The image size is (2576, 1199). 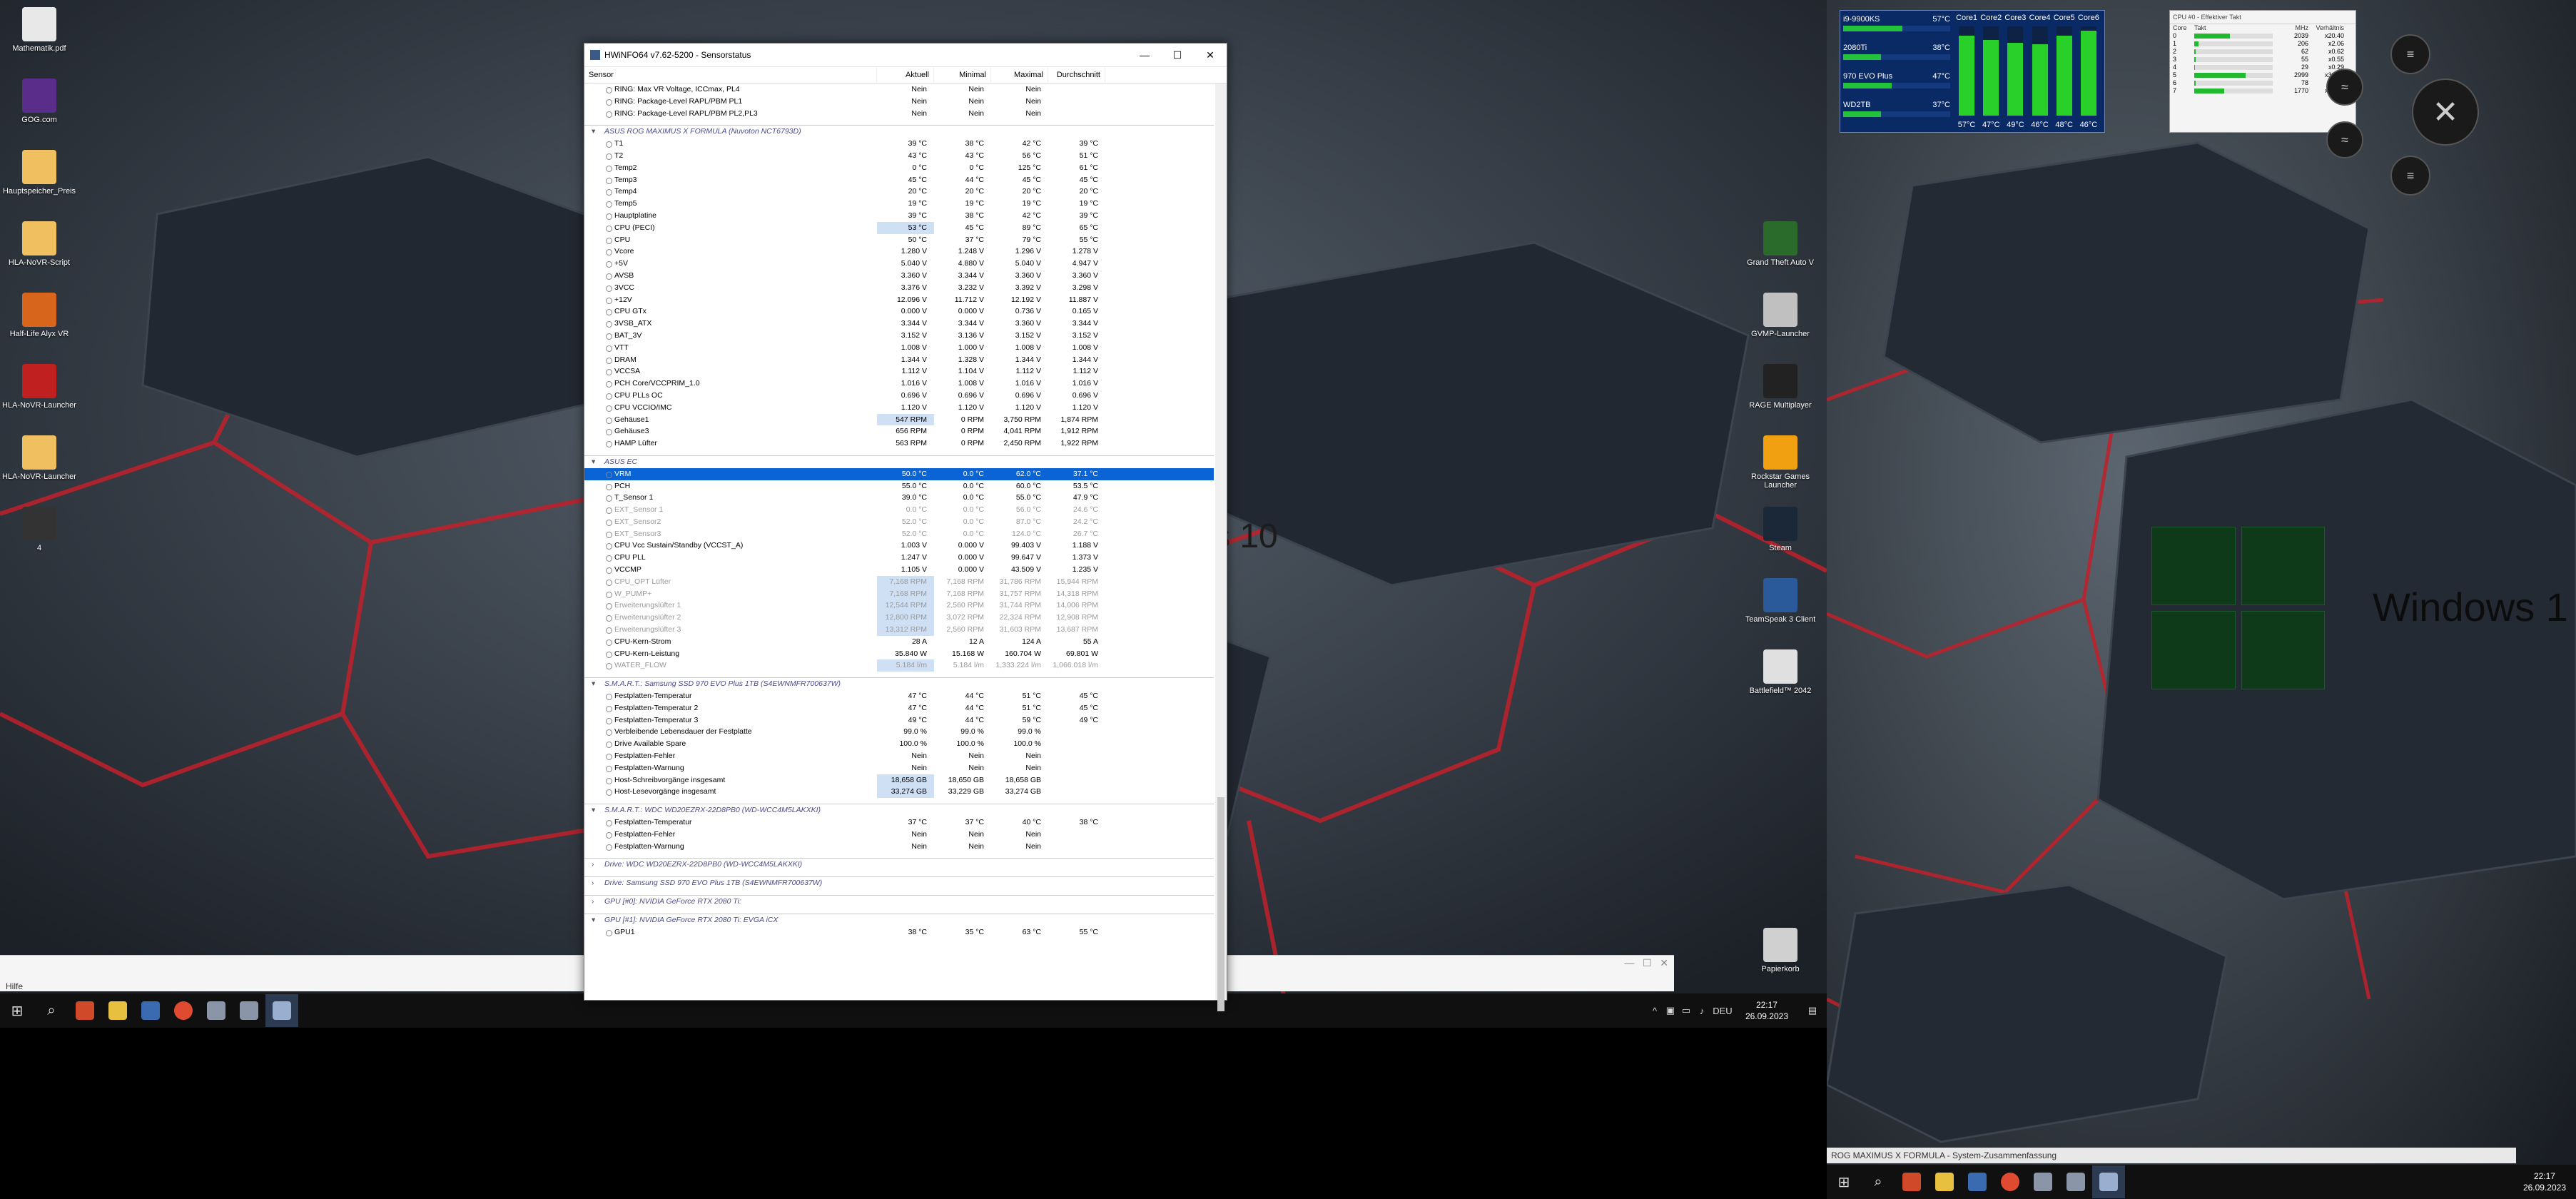 What do you see at coordinates (899, 419) in the screenshot?
I see `sensor-row: Gehäuse1 547 RPM 0 RPM 3,750 RPM 1,874 RPM` at bounding box center [899, 419].